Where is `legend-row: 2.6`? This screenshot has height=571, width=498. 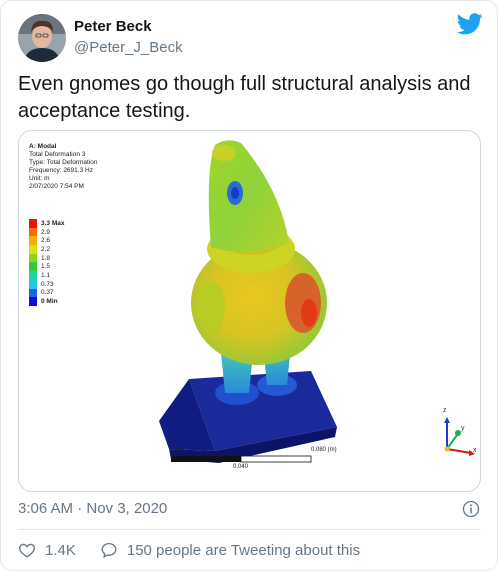 legend-row: 2.6 is located at coordinates (47, 241).